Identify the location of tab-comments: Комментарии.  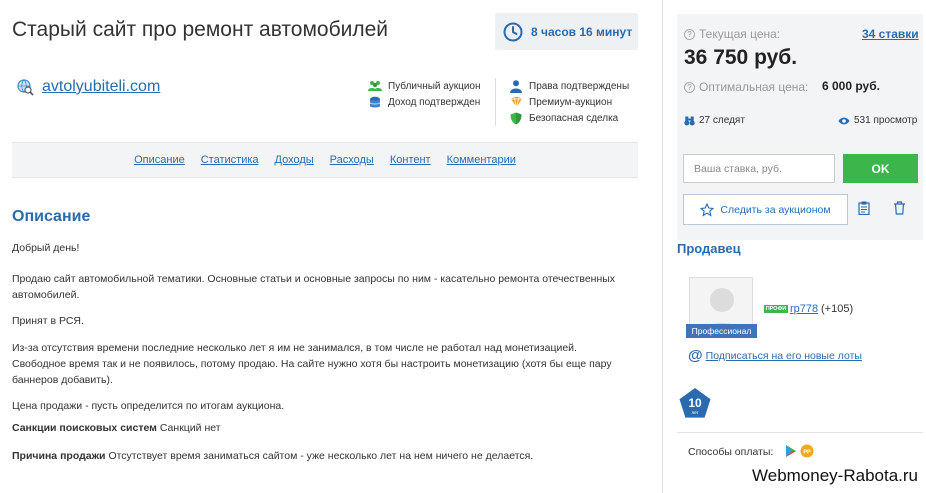
(481, 160).